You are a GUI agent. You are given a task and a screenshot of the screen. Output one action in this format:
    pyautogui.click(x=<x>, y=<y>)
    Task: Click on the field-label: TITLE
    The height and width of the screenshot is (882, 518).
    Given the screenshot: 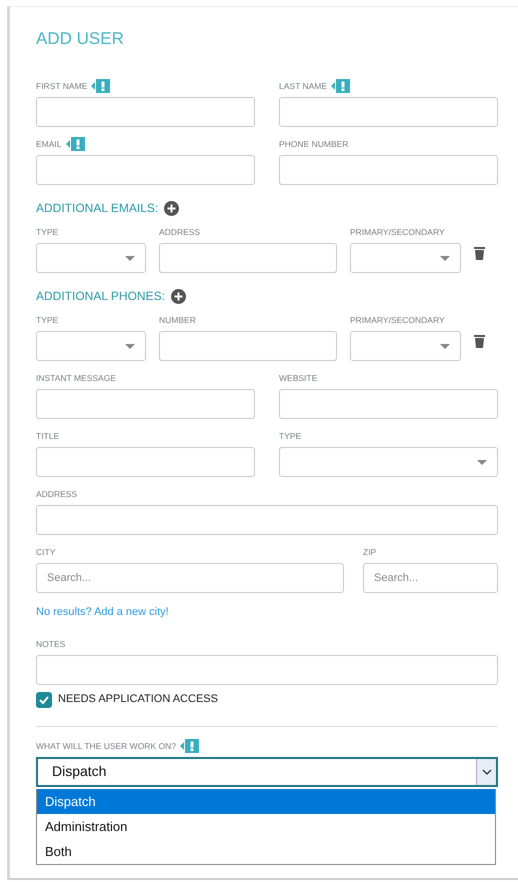 What is the action you would take?
    pyautogui.click(x=48, y=437)
    